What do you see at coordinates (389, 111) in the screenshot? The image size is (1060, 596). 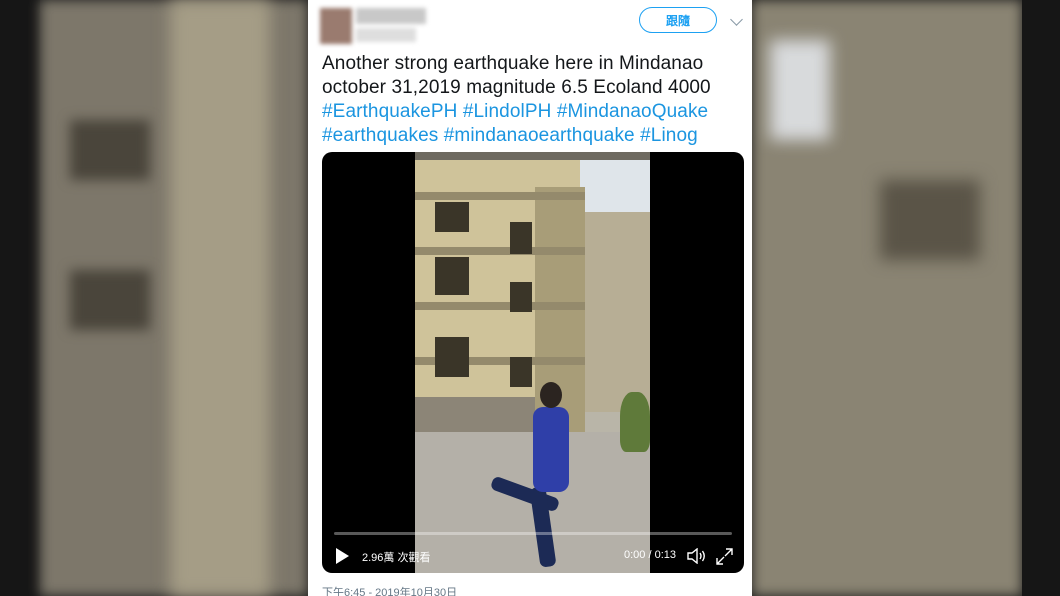 I see `hashtag-link: #EarthquakePH` at bounding box center [389, 111].